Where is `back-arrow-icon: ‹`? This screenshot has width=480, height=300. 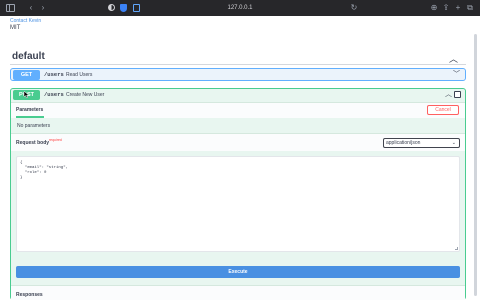 back-arrow-icon: ‹ is located at coordinates (31, 8).